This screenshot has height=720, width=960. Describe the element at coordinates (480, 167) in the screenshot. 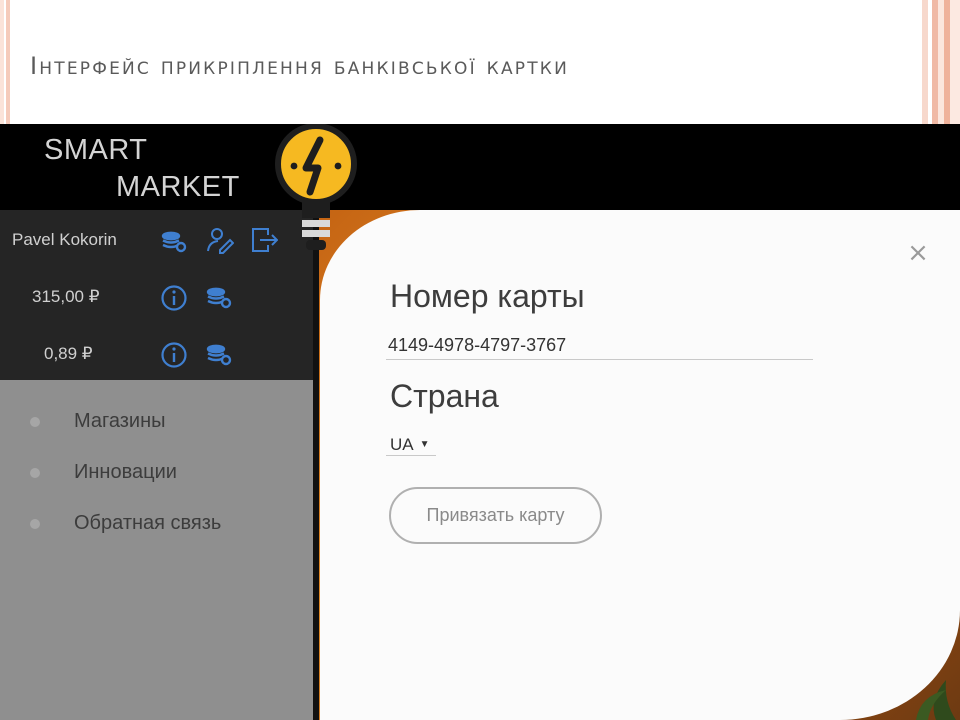

I see `top-bar: SMART MARKET` at that location.